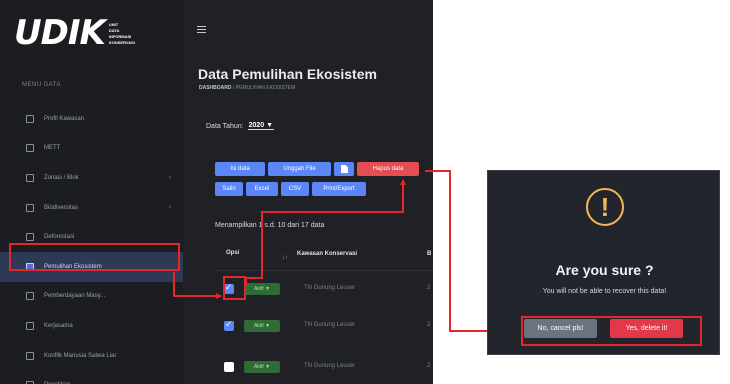 The height and width of the screenshot is (384, 730). Describe the element at coordinates (61, 207) in the screenshot. I see `sidebar-item-label: Biodiversitas` at that location.